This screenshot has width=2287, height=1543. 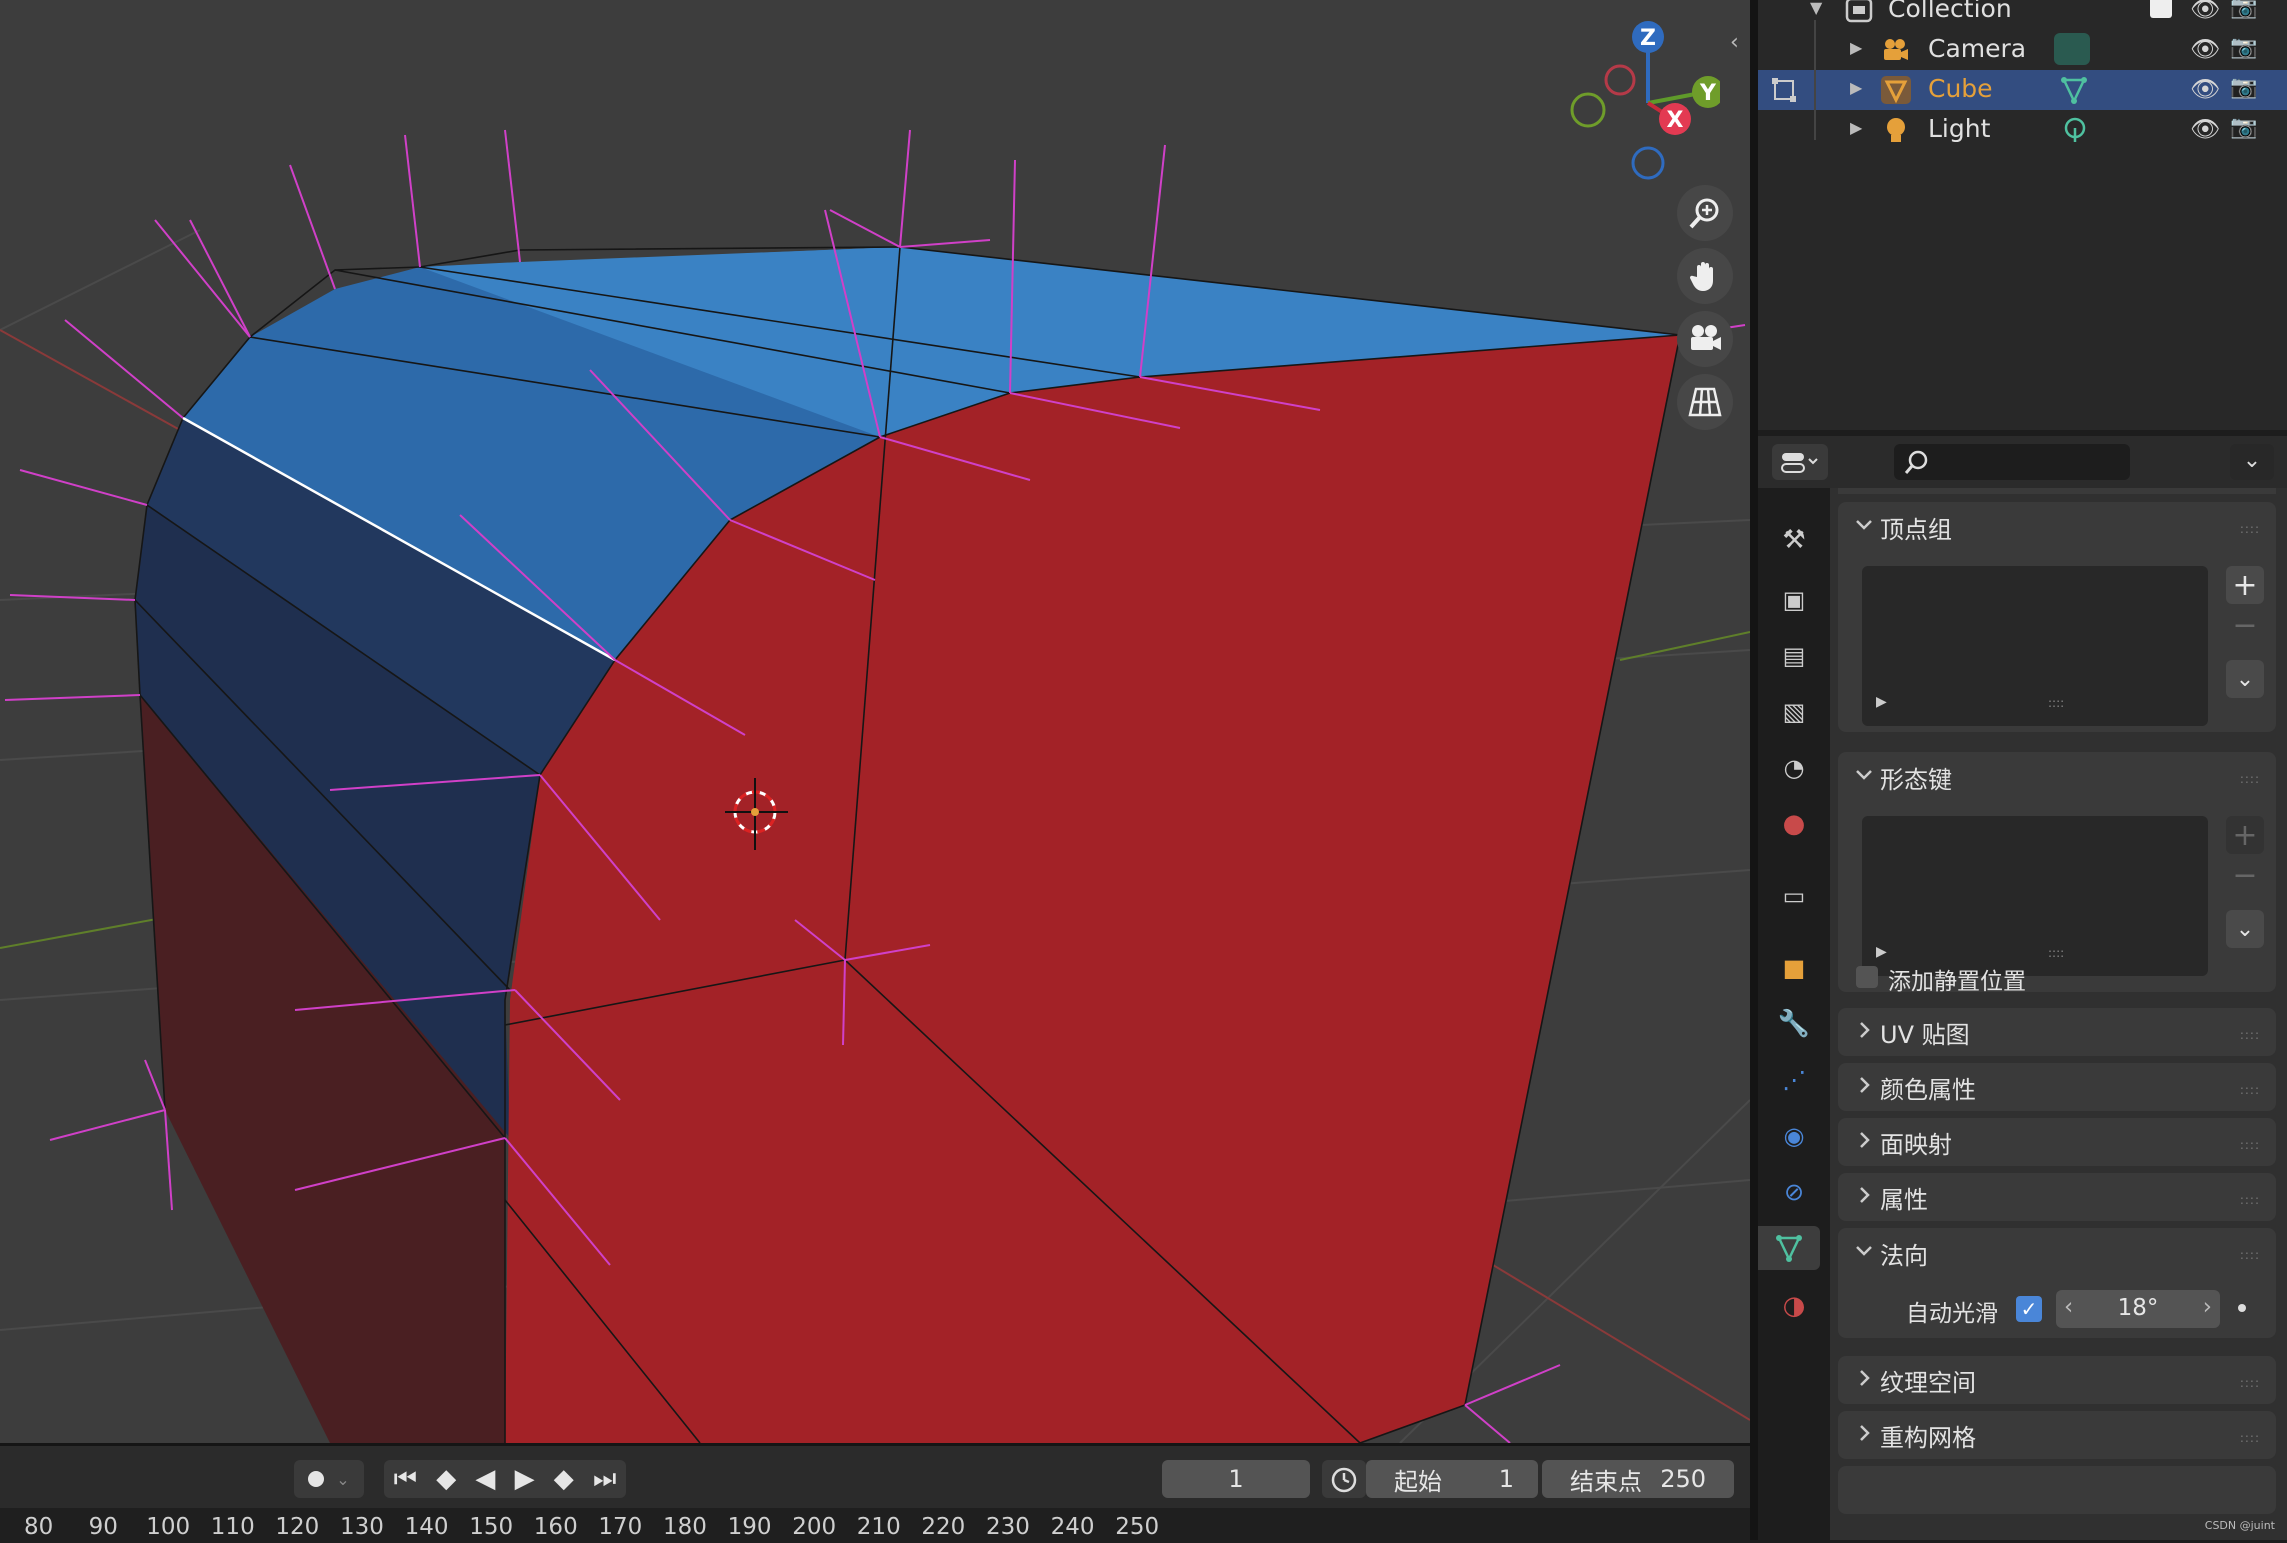 What do you see at coordinates (446, 1479) in the screenshot?
I see `prev-keyframe-icon: ◆` at bounding box center [446, 1479].